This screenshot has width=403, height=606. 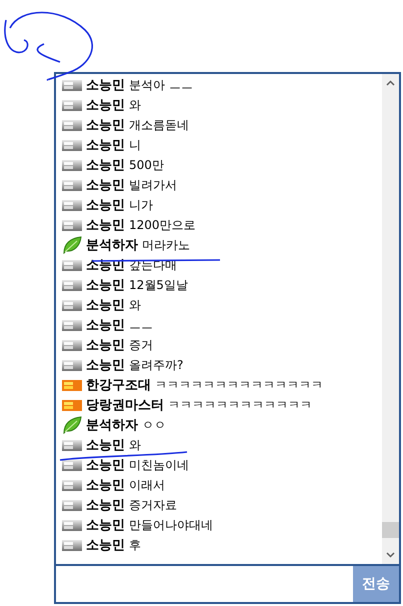 I want to click on message-text: 후, so click(x=135, y=545).